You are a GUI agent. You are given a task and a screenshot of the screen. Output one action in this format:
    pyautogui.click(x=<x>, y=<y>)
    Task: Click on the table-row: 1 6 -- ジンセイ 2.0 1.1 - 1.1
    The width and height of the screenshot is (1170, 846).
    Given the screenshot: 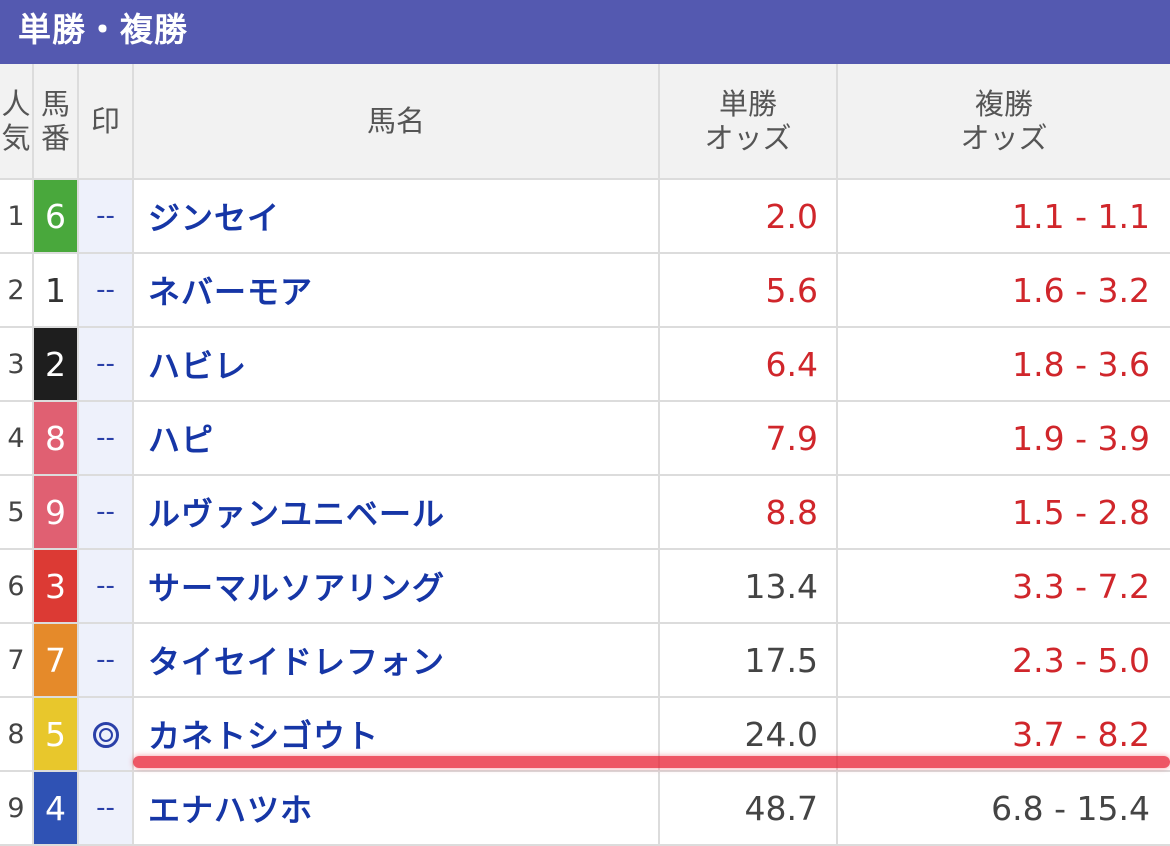 What is the action you would take?
    pyautogui.click(x=585, y=216)
    